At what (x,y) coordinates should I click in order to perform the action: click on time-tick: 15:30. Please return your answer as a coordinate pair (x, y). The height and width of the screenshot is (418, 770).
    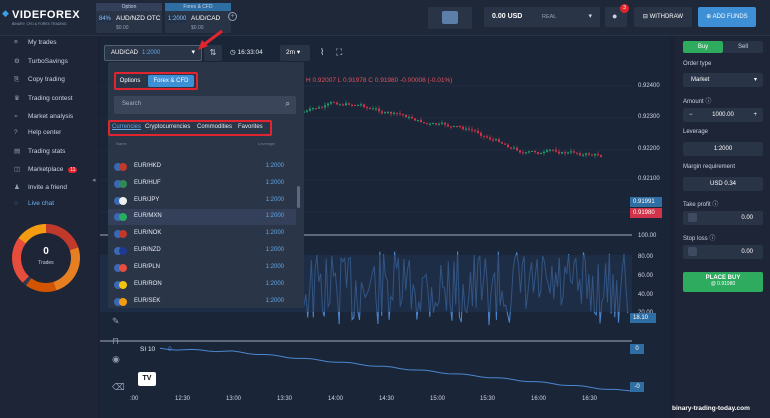
    Looking at the image, I should click on (488, 399).